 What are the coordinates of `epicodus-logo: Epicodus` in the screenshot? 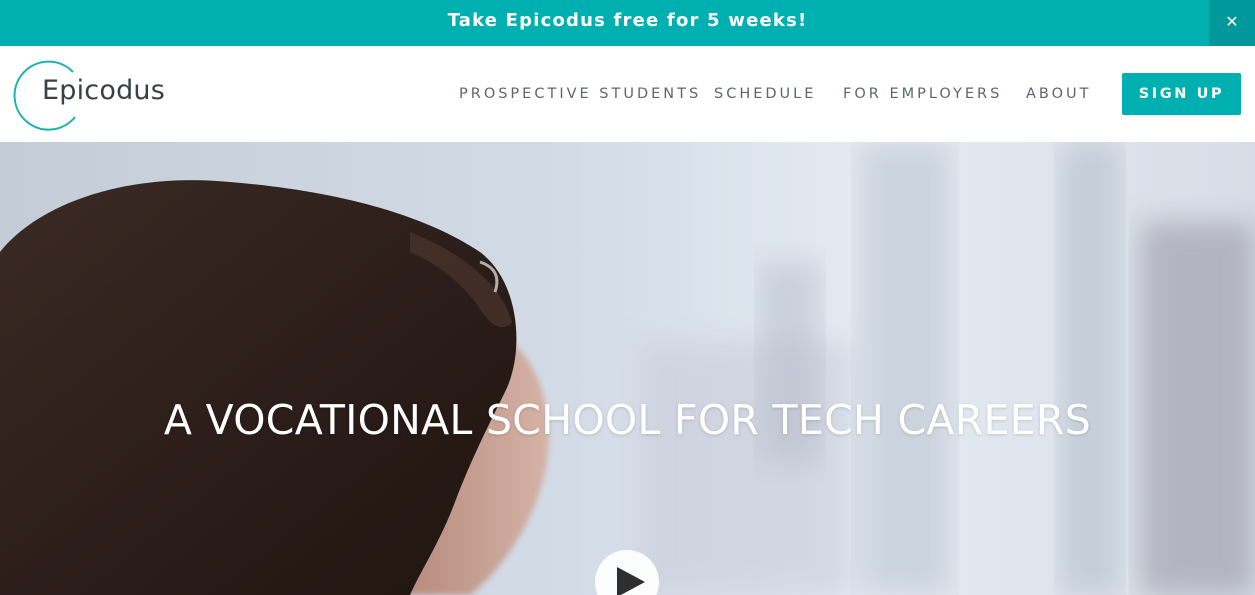 It's located at (96, 94).